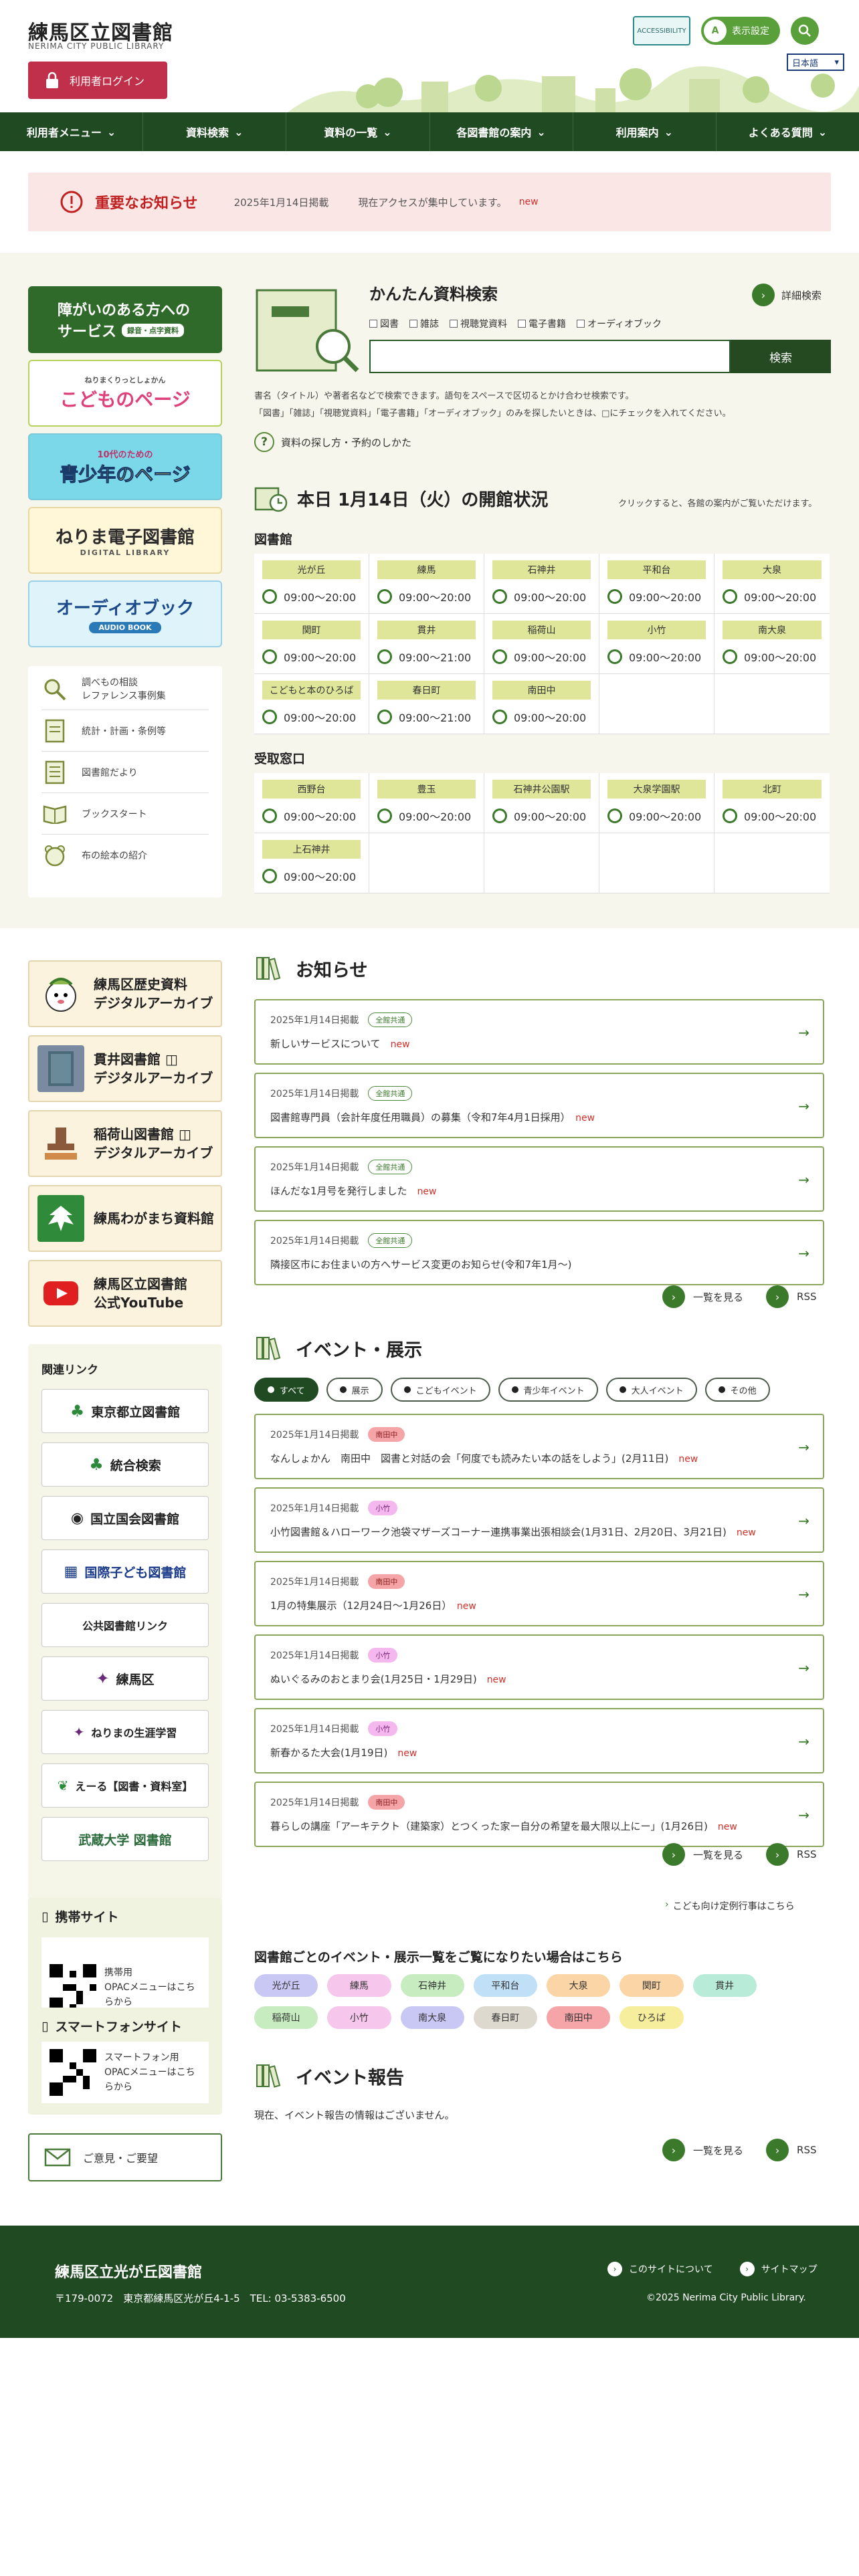 This screenshot has width=859, height=2576. What do you see at coordinates (125, 1839) in the screenshot?
I see `link-musashi-univ: 武蔵大学 図書館` at bounding box center [125, 1839].